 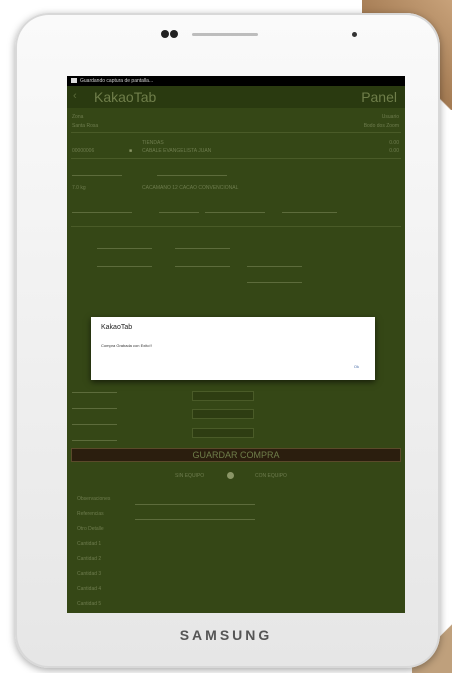 What do you see at coordinates (233, 348) in the screenshot?
I see `alert-dialog: KakaoTab Compra Grabada con Exito!! Ok` at bounding box center [233, 348].